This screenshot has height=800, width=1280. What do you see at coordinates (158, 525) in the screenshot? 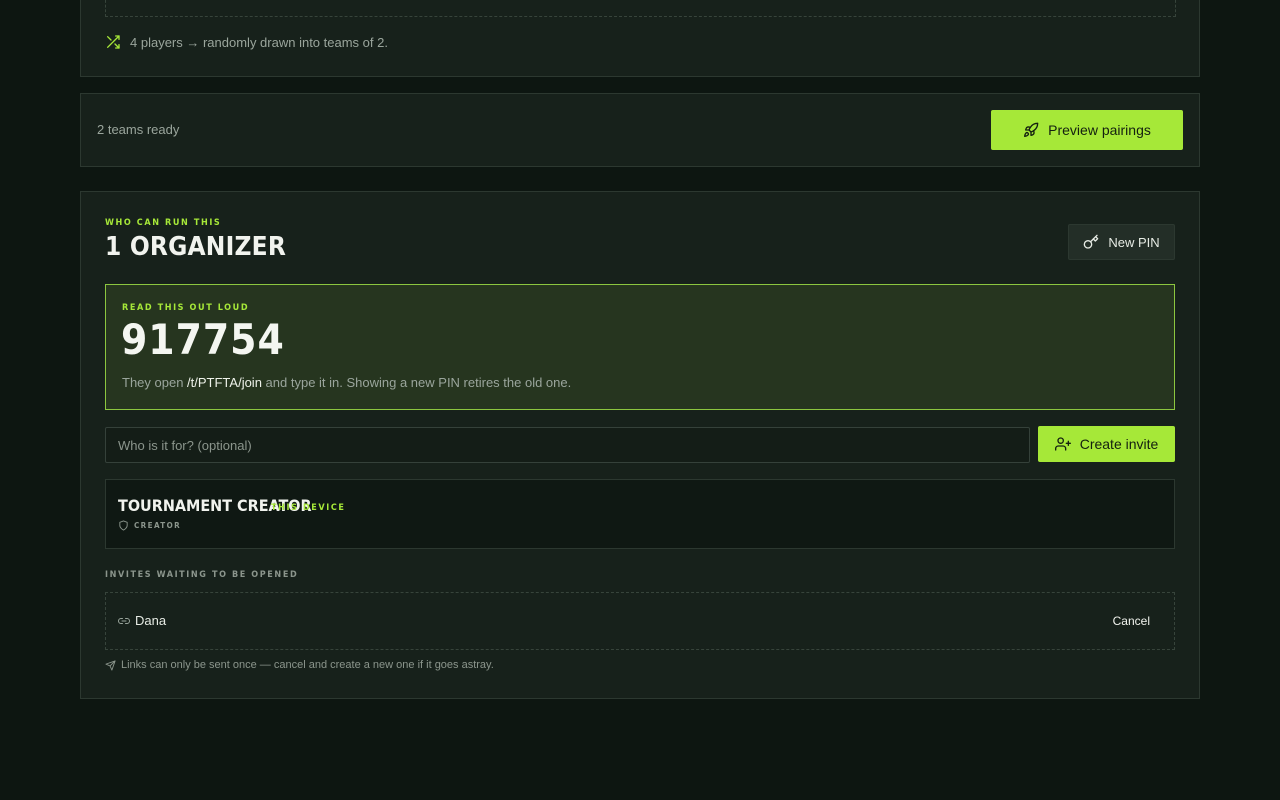
I see `organizer-role-label: Creator` at bounding box center [158, 525].